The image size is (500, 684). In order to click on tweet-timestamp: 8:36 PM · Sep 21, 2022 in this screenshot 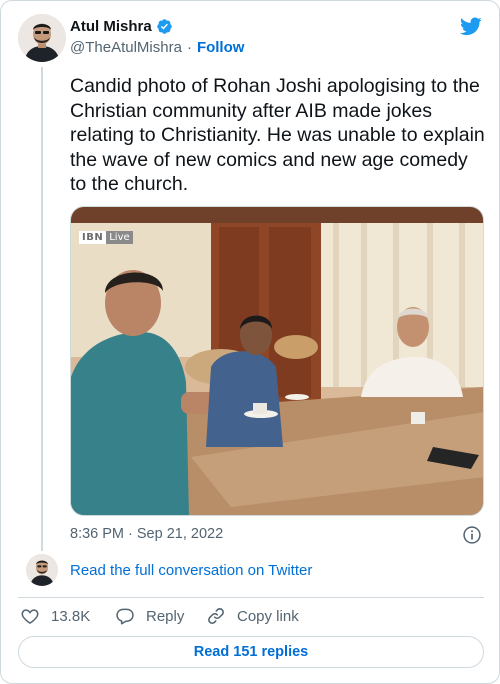, I will do `click(146, 534)`.